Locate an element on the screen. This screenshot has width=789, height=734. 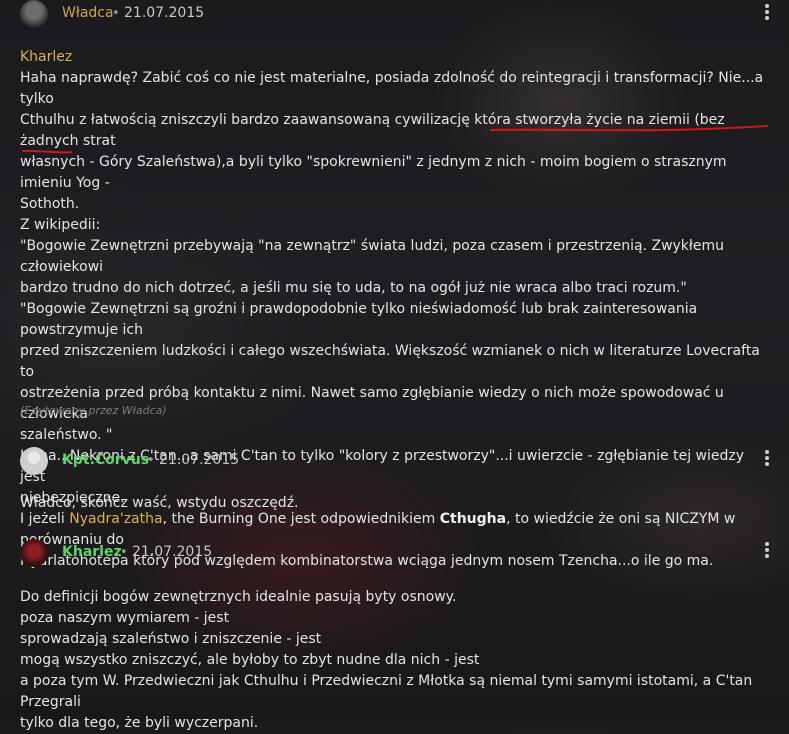
author-name: Władca is located at coordinates (88, 13).